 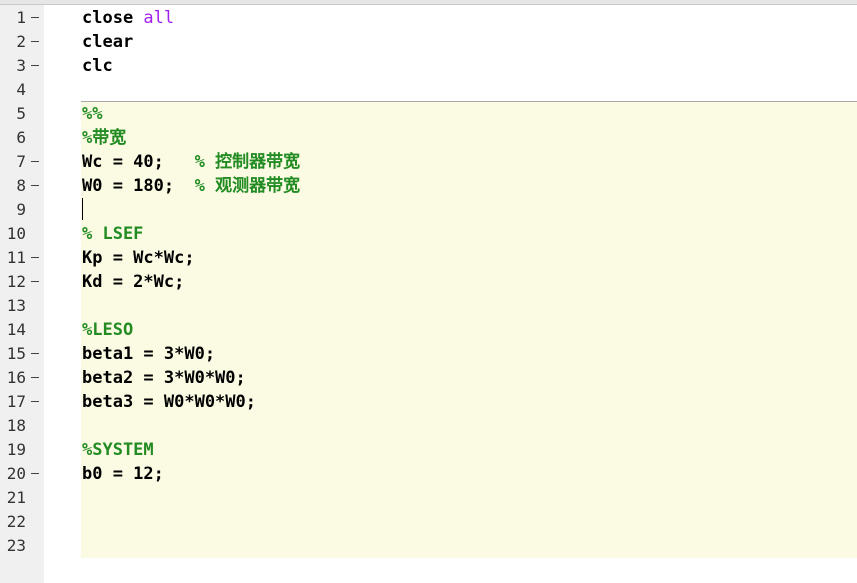 I want to click on line-number-1: 1, so click(x=22, y=18).